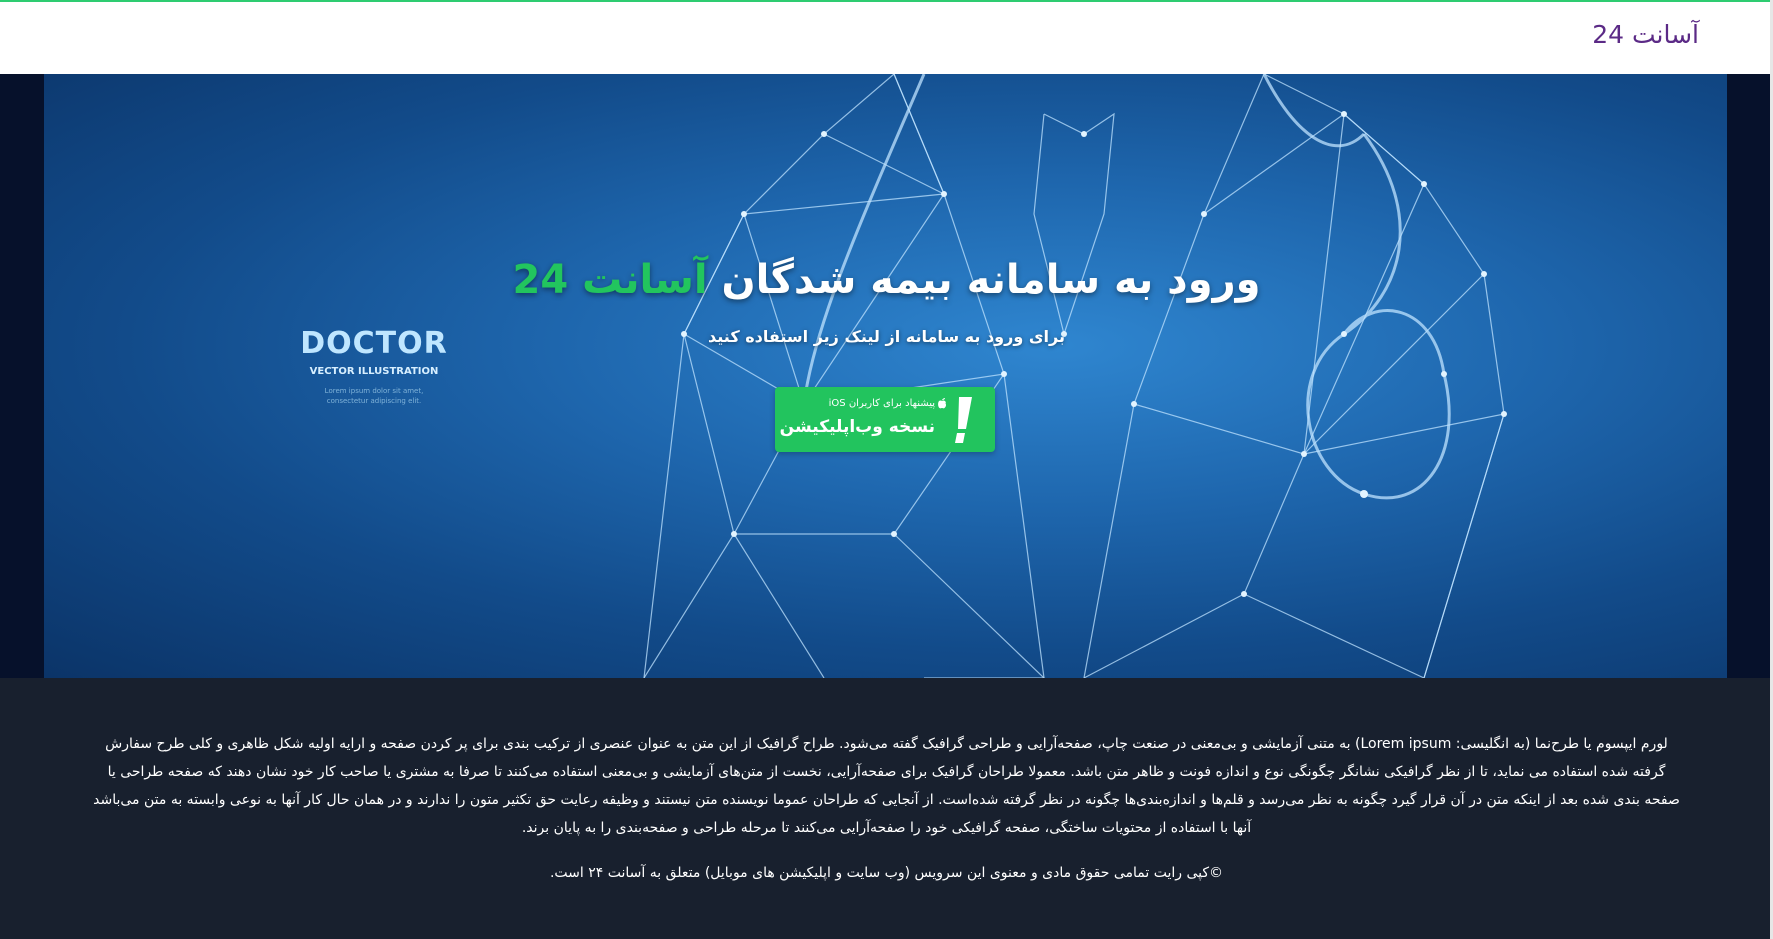 Image resolution: width=1773 pixels, height=939 pixels. Describe the element at coordinates (374, 391) in the screenshot. I see `illustration-caption-line1: Lorem ipsum dolor sit amet,` at that location.